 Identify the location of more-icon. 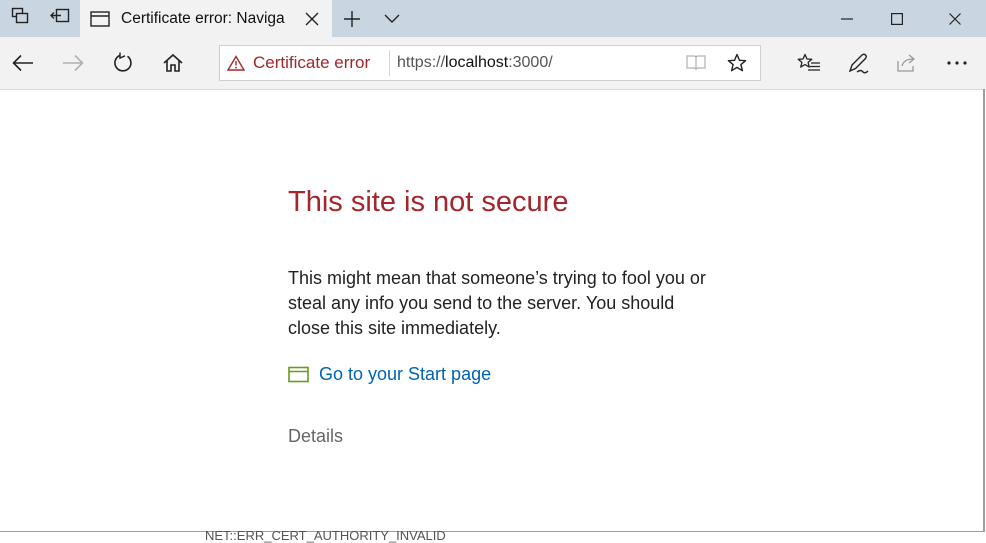
(957, 63).